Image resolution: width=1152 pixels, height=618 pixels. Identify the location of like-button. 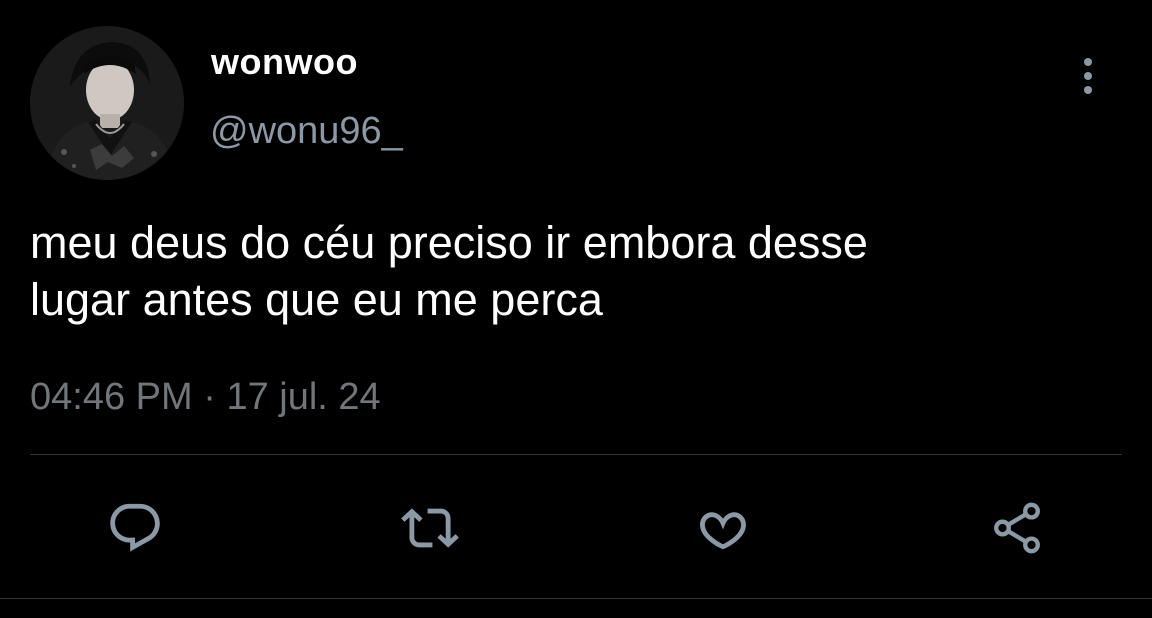
(723, 528).